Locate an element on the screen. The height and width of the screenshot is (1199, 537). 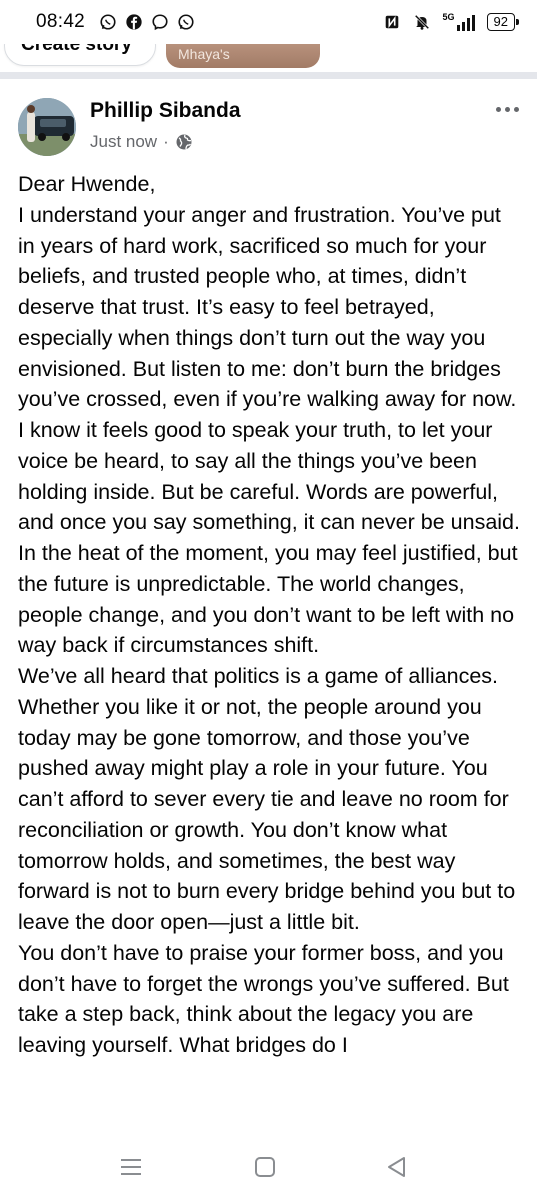
globe-icon is located at coordinates (184, 142).